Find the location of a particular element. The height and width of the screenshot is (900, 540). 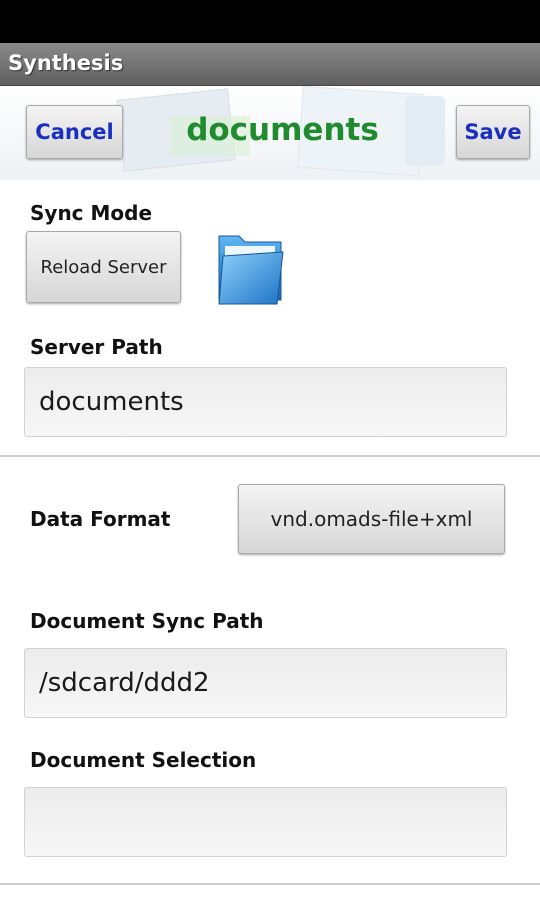

save-button: Save is located at coordinates (493, 132).